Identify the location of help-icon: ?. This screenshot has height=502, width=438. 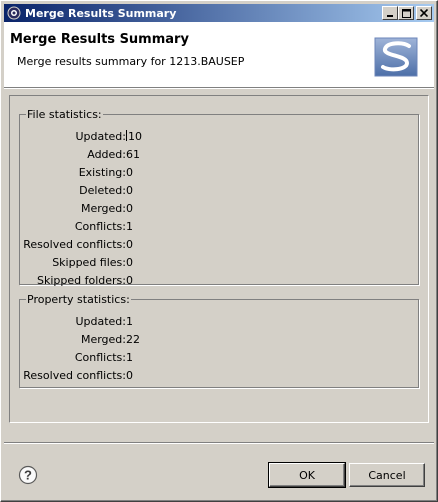
(28, 475).